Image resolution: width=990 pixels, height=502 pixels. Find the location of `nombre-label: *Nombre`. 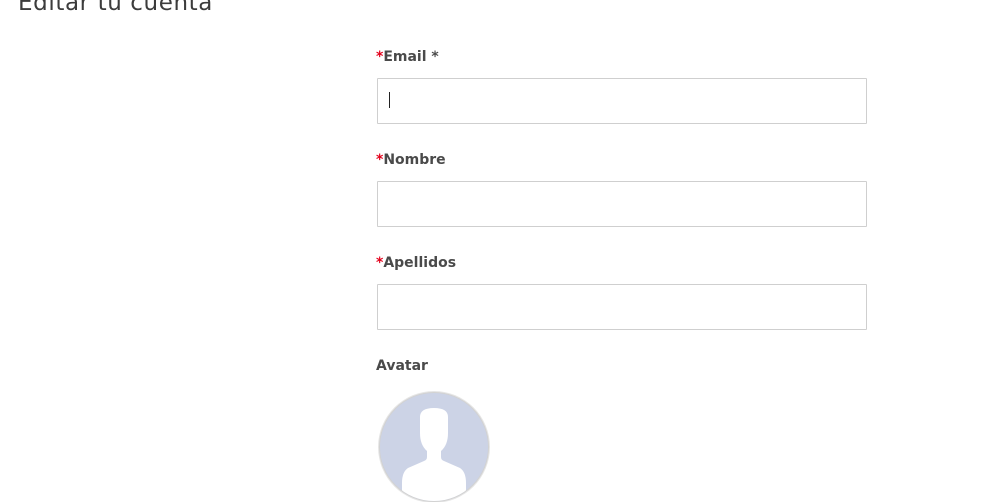

nombre-label: *Nombre is located at coordinates (411, 160).